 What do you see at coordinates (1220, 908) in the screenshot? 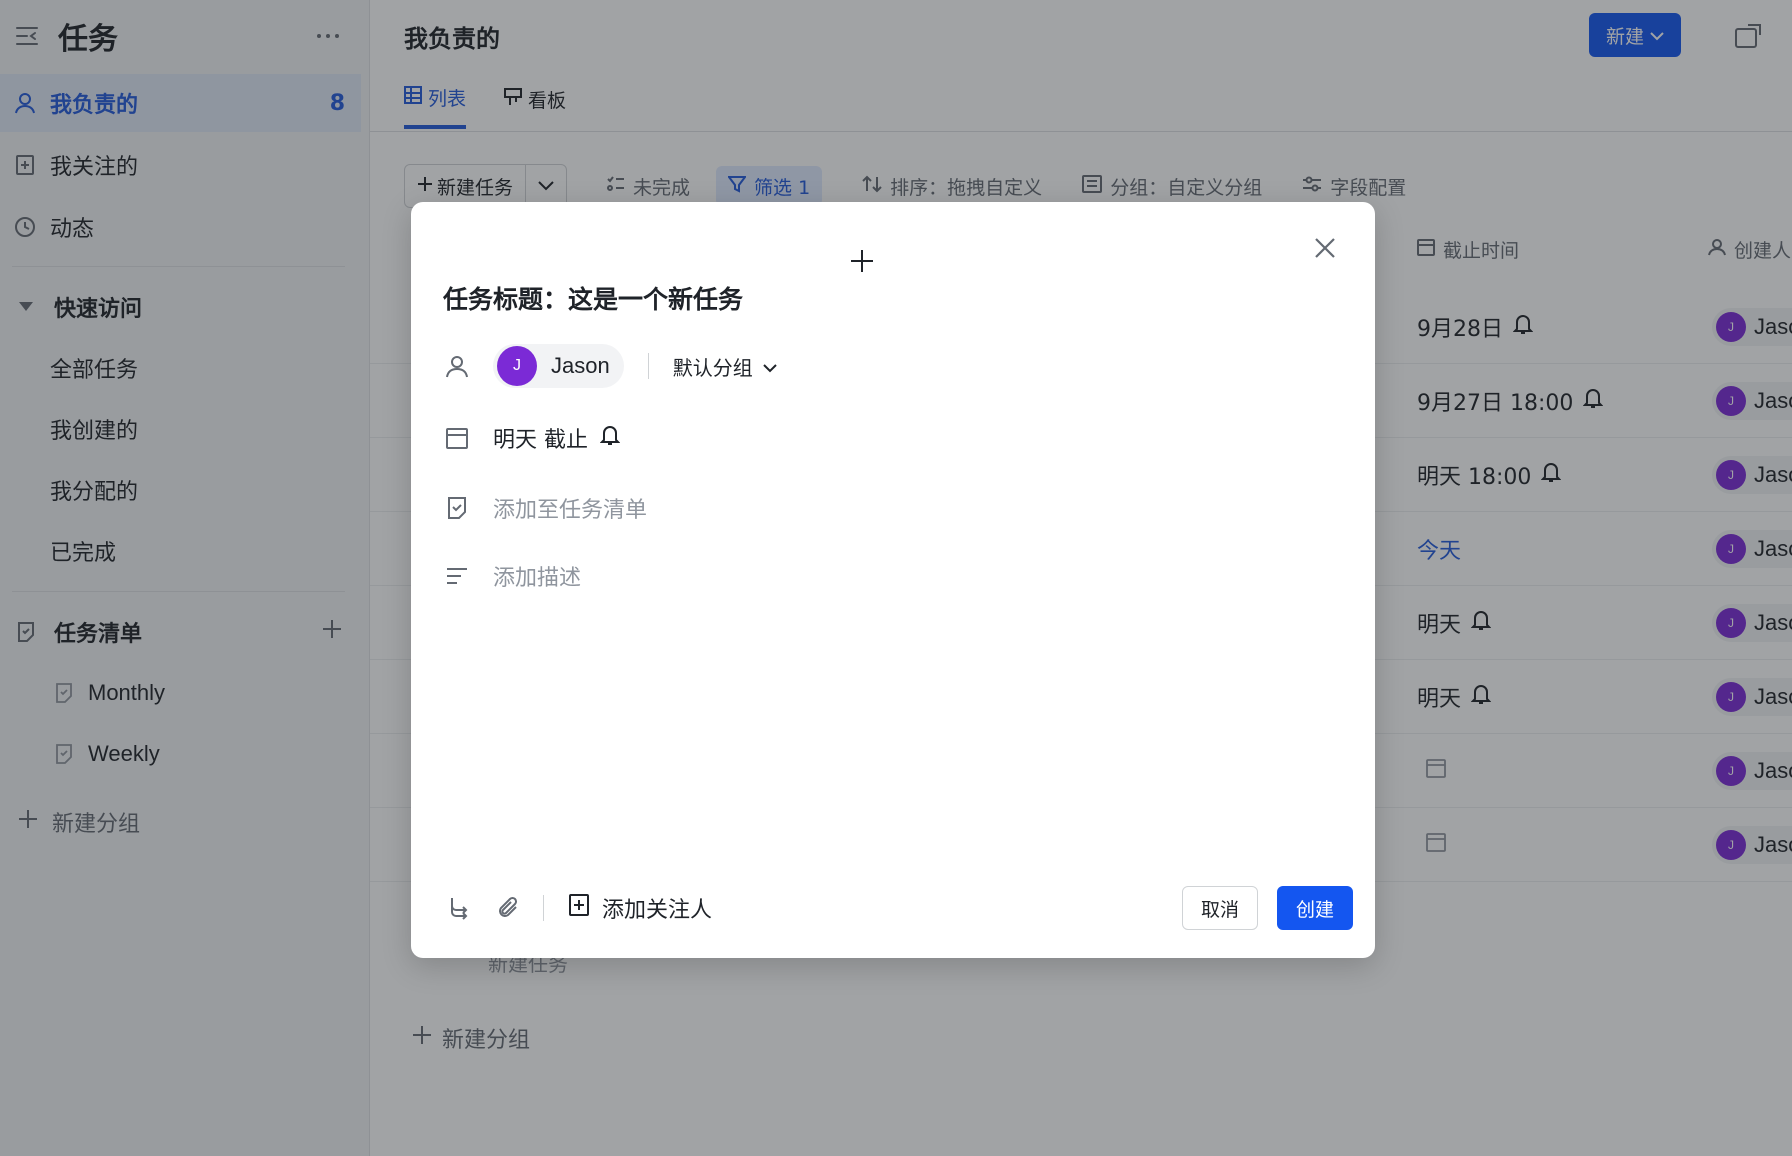
I see `cancel-button: 取消` at bounding box center [1220, 908].